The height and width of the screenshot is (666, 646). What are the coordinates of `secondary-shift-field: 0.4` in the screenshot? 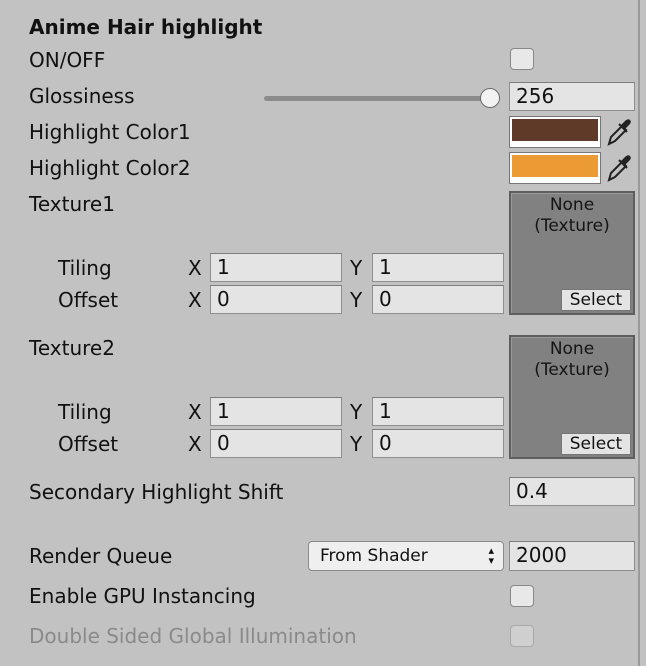 It's located at (572, 491).